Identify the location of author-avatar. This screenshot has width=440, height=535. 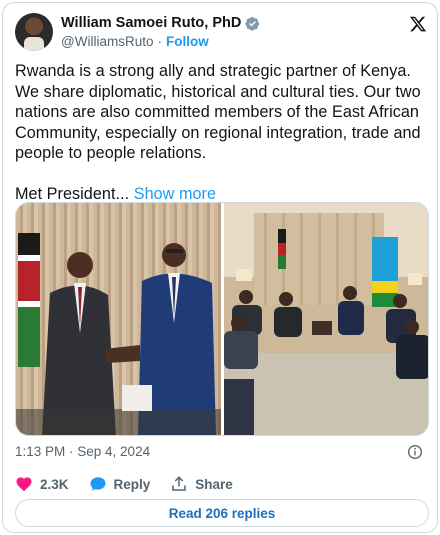
(34, 32).